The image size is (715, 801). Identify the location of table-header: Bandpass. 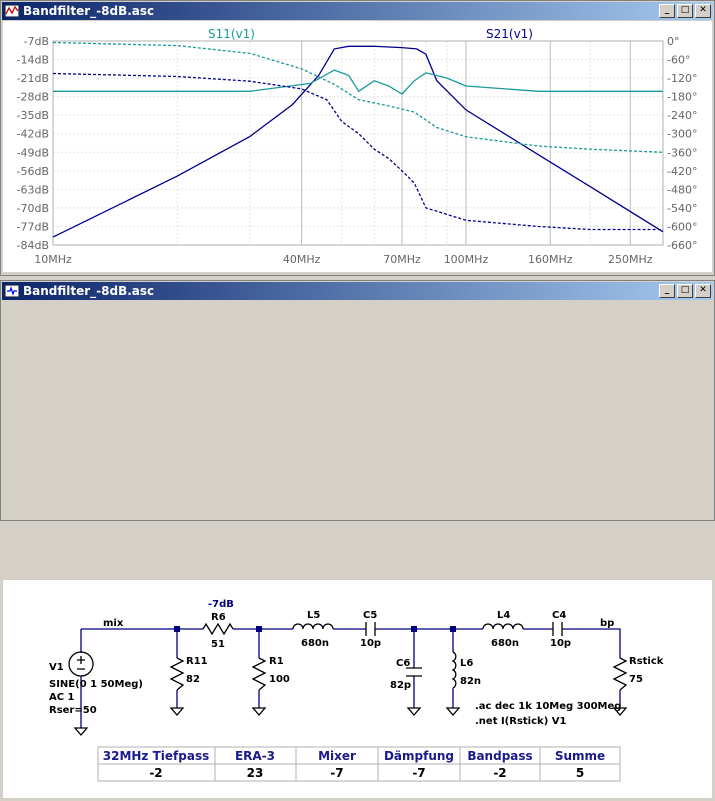
(499, 756).